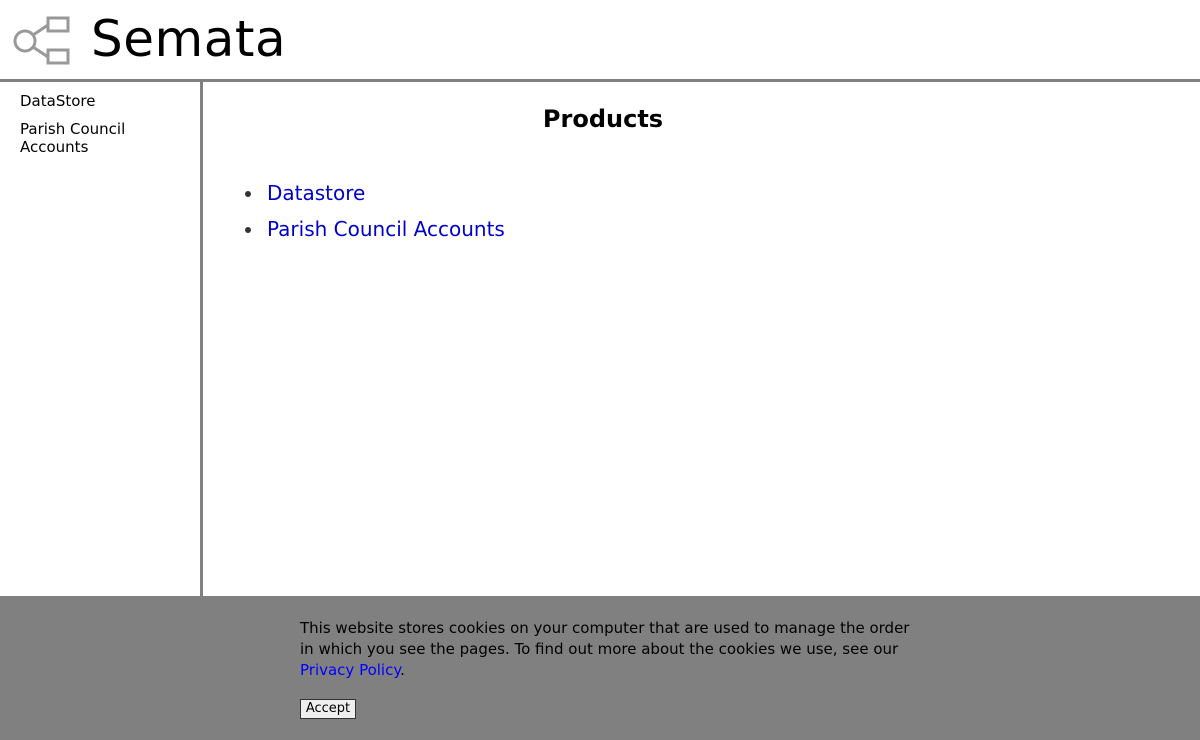 This screenshot has height=740, width=1200. Describe the element at coordinates (328, 709) in the screenshot. I see `accept-button: Accept` at that location.